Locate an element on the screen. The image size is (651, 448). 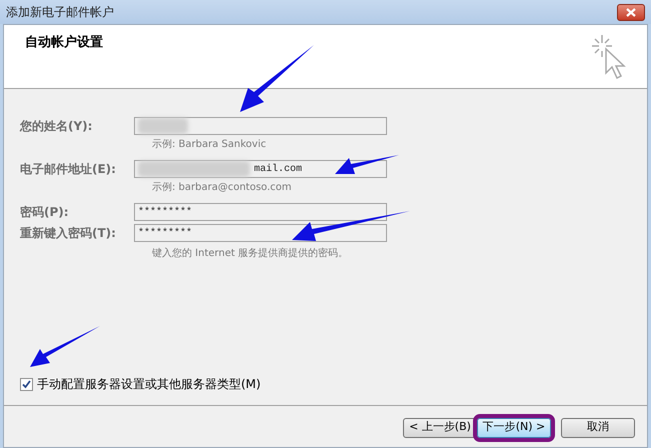
close-button is located at coordinates (631, 12).